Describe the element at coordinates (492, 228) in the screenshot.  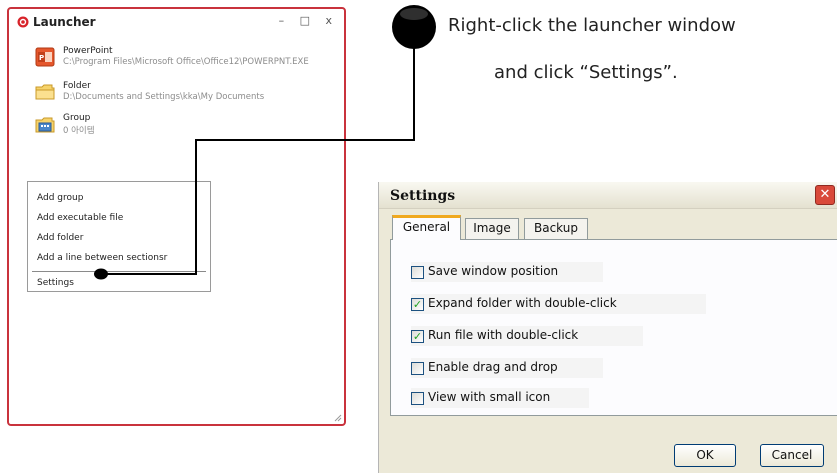
I see `tab-image: Image` at that location.